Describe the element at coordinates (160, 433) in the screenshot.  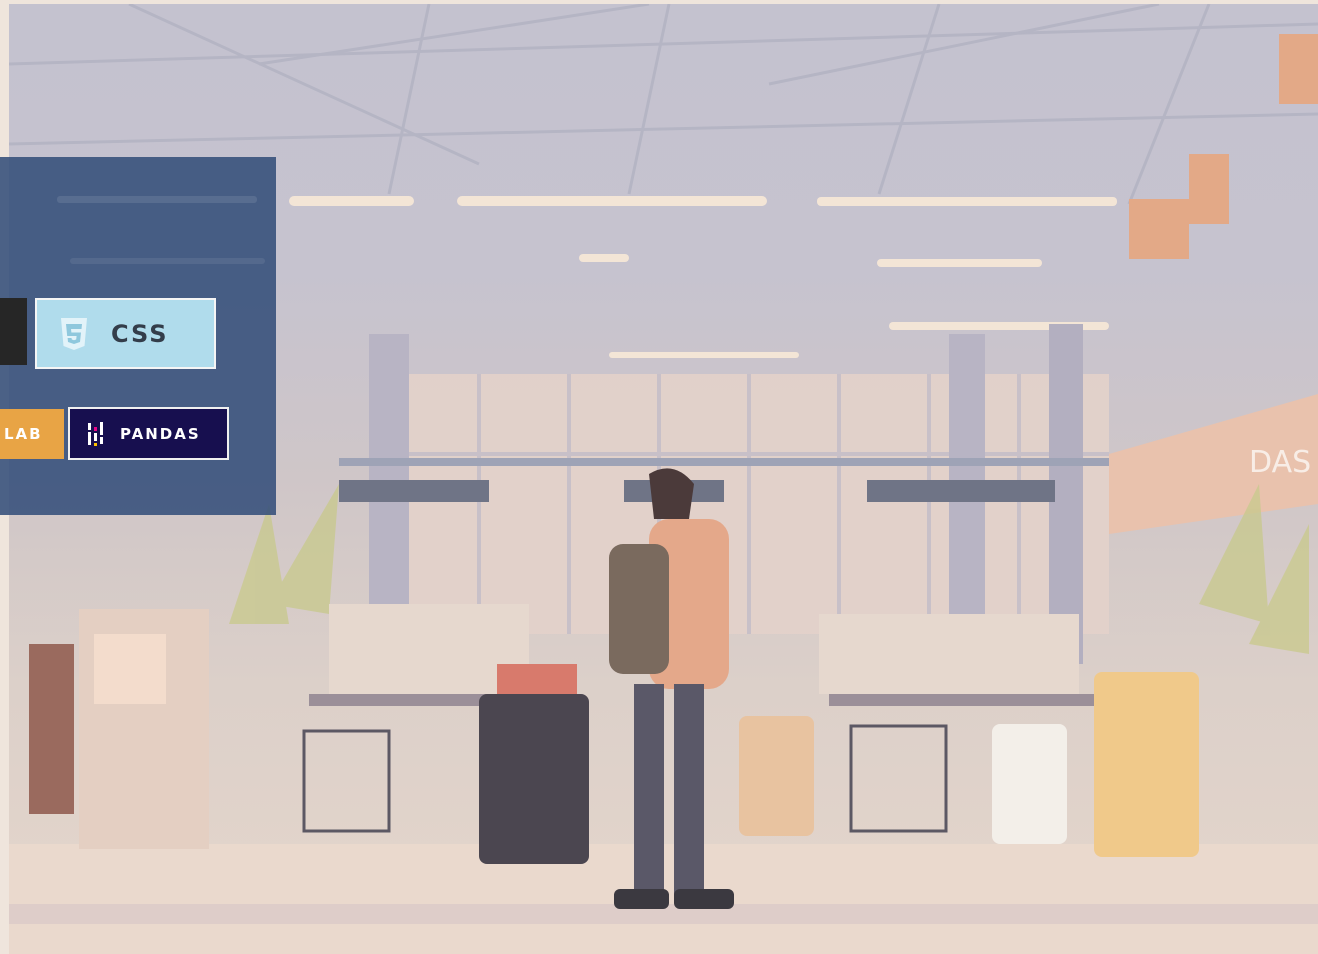
I see `pandas-badge-label: PANDAS` at that location.